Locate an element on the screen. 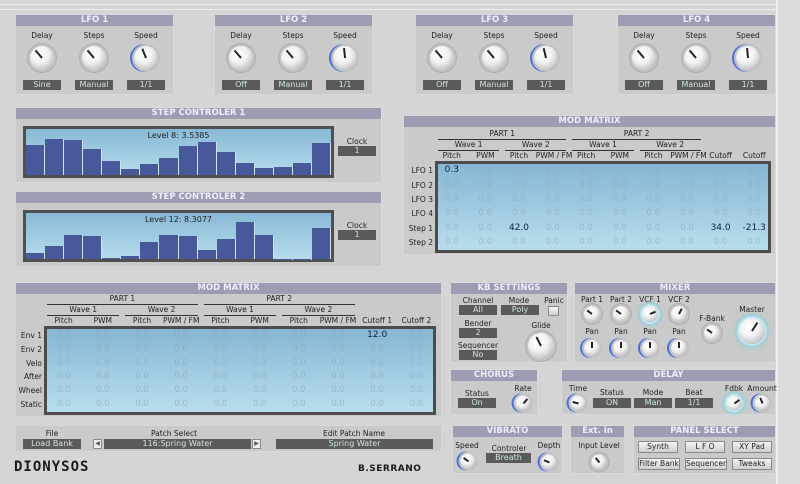 The height and width of the screenshot is (484, 800). input-level-knob is located at coordinates (599, 462).